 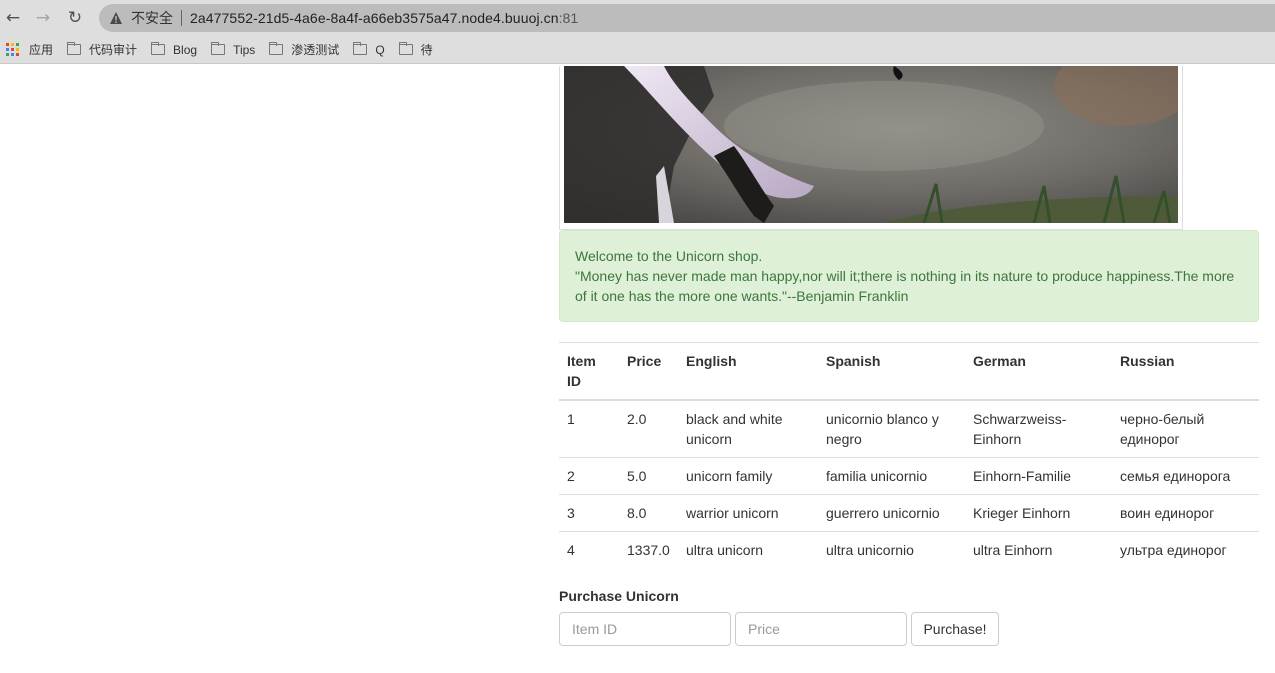 What do you see at coordinates (185, 49) in the screenshot?
I see `bookmark-label: Blog` at bounding box center [185, 49].